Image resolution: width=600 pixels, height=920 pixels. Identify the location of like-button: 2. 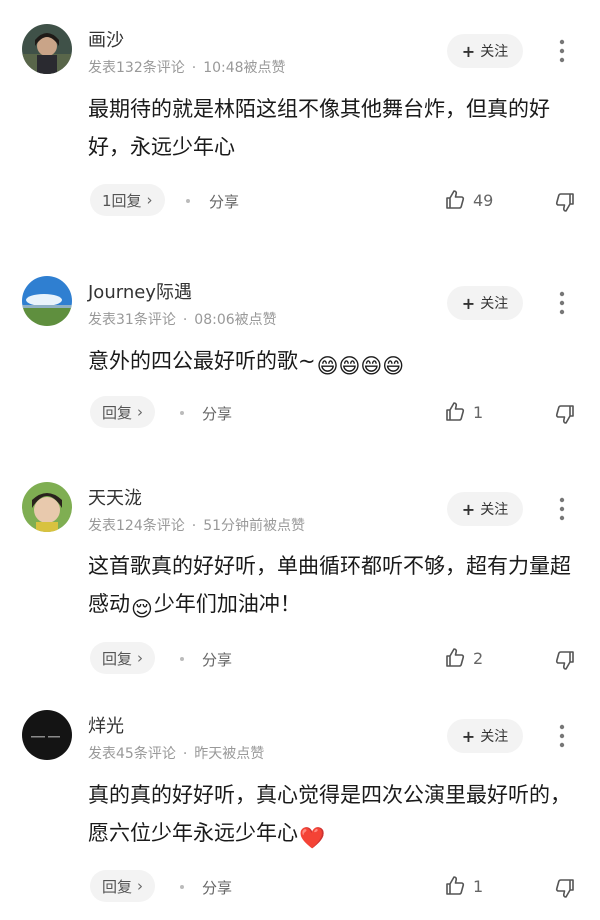
(463, 658).